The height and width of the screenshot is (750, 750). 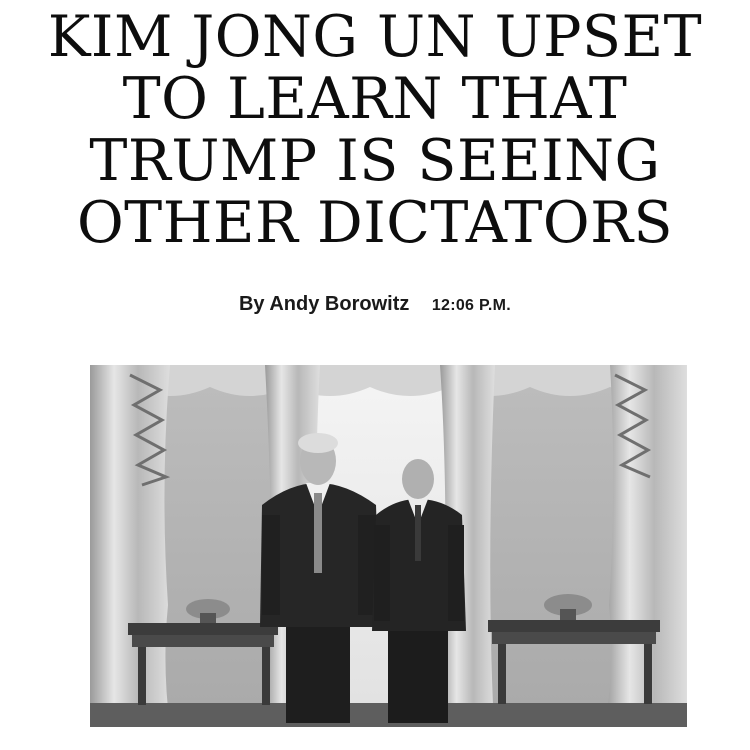 What do you see at coordinates (203, 641) in the screenshot?
I see `table-left-apron` at bounding box center [203, 641].